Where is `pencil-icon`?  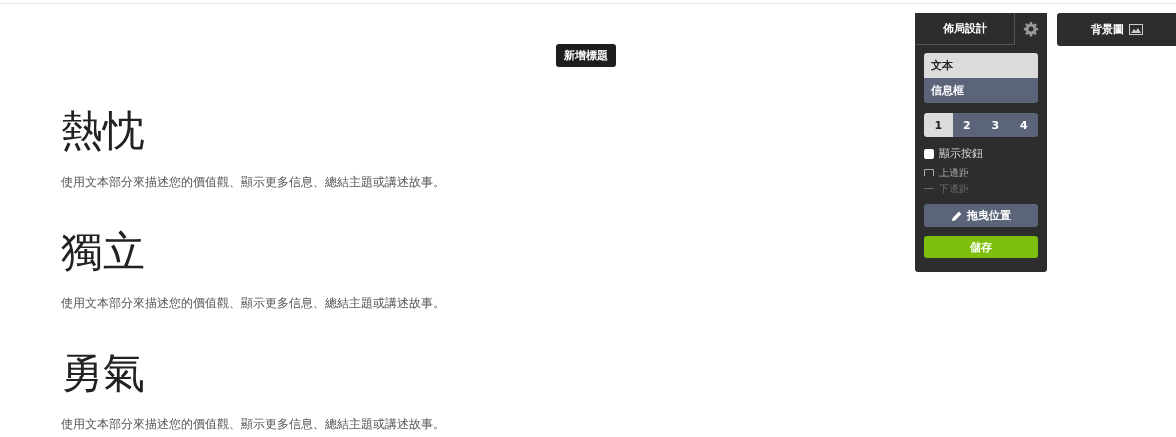 pencil-icon is located at coordinates (956, 215).